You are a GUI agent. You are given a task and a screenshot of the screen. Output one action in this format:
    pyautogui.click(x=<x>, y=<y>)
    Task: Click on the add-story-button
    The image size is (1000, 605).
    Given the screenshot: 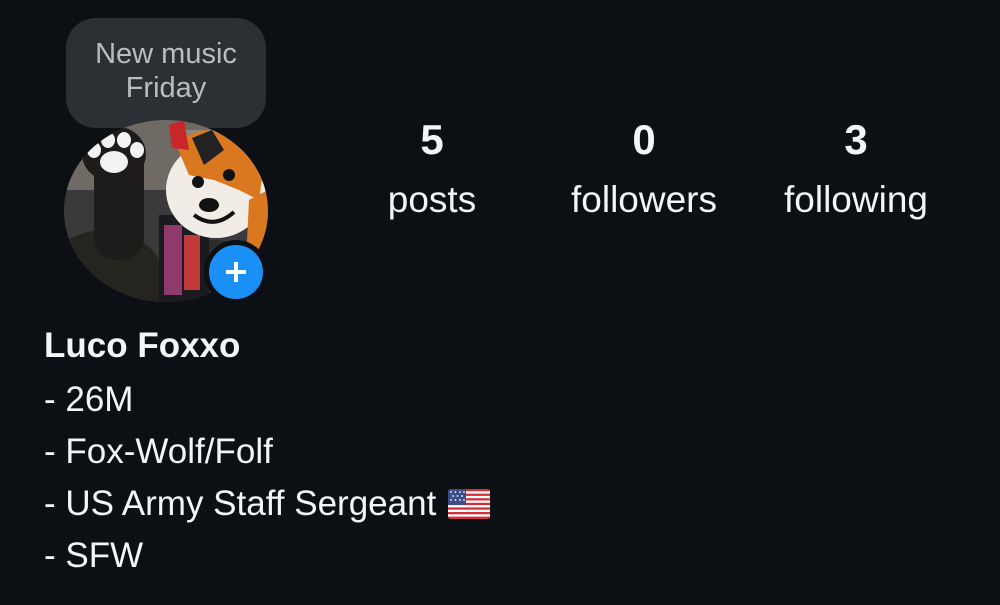 What is the action you would take?
    pyautogui.click(x=236, y=272)
    